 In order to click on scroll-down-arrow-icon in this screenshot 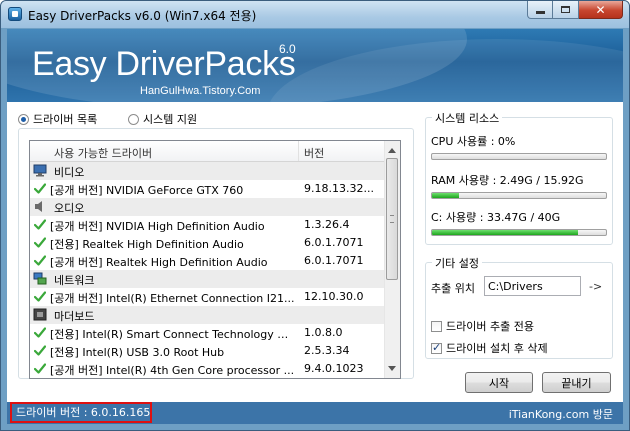, I will do `click(392, 368)`.